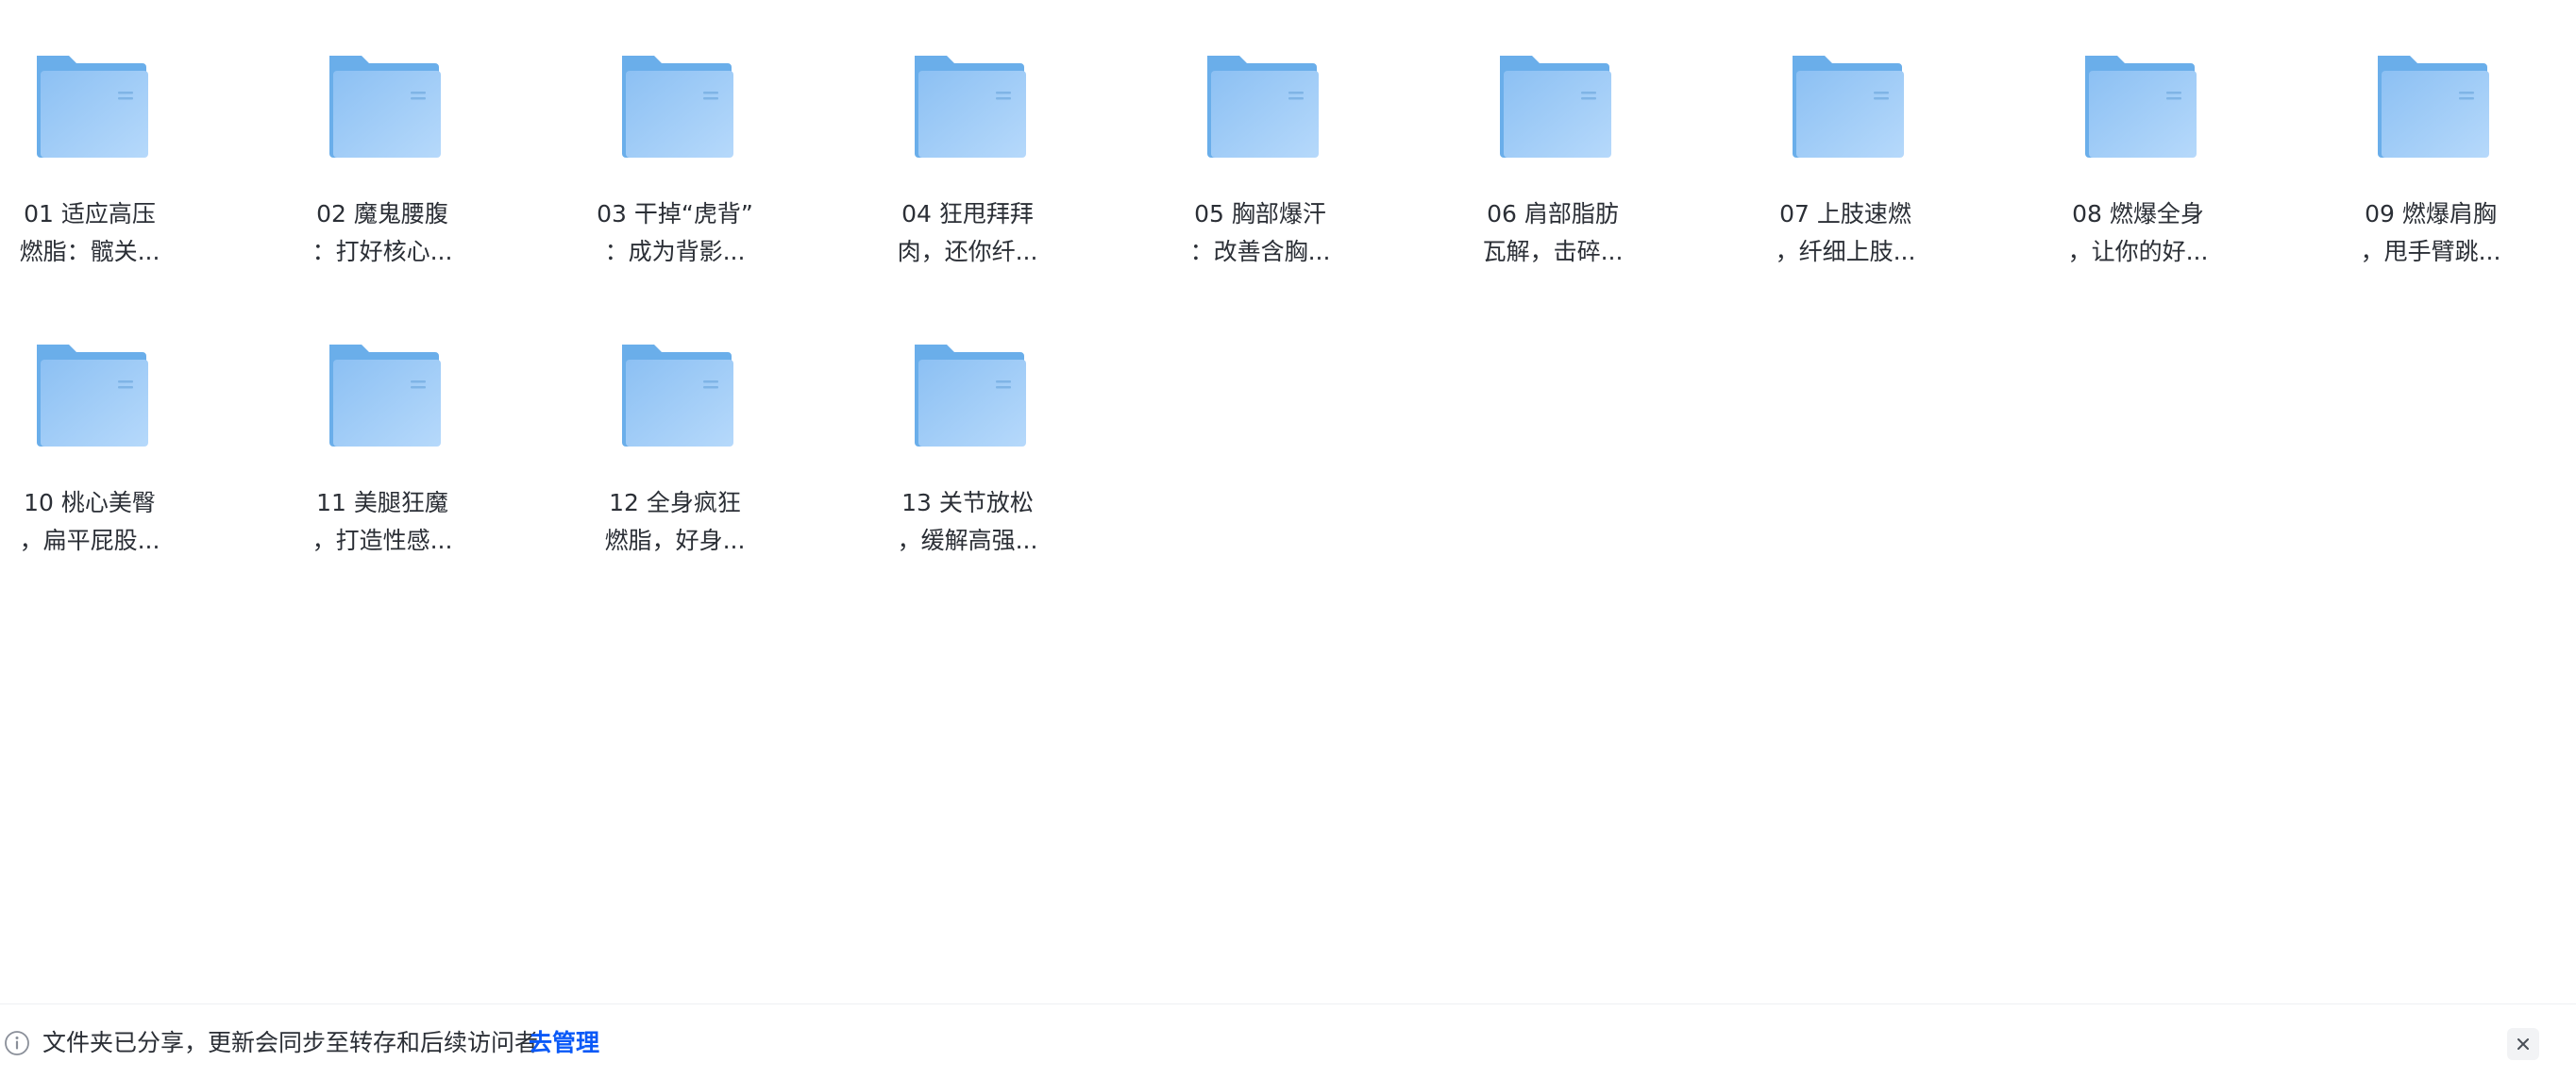 This screenshot has height=1079, width=2576. Describe the element at coordinates (90, 502) in the screenshot. I see `folder-name-line-1: 10 桃心美臀` at that location.